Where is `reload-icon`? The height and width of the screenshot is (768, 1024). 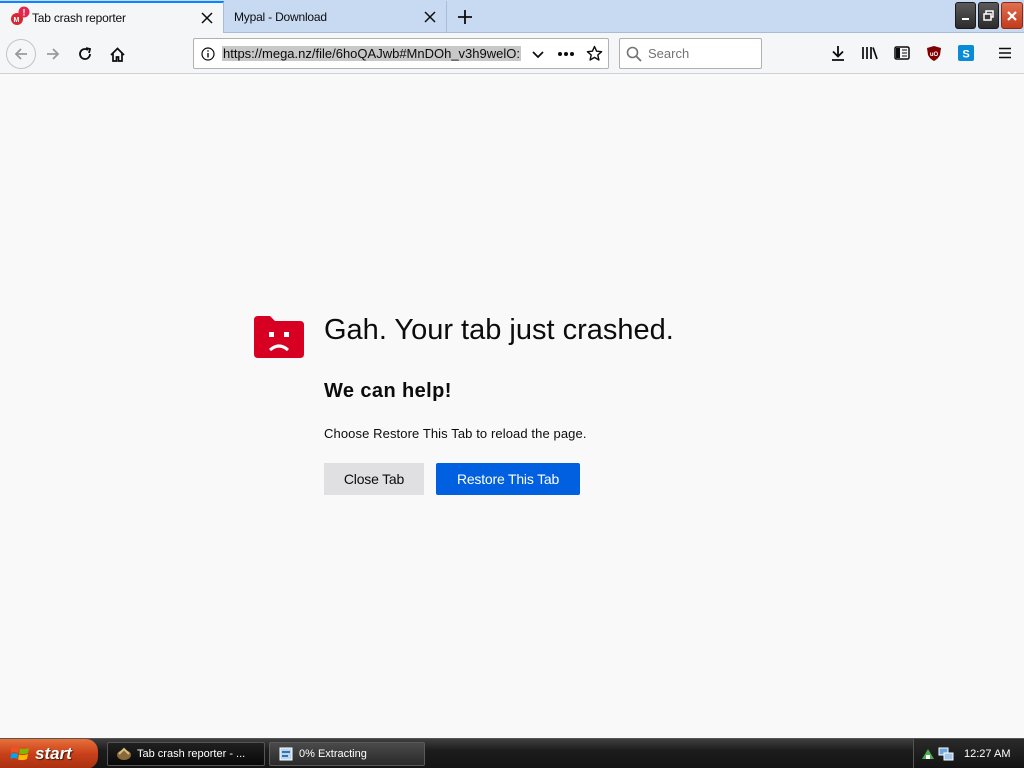 reload-icon is located at coordinates (85, 53).